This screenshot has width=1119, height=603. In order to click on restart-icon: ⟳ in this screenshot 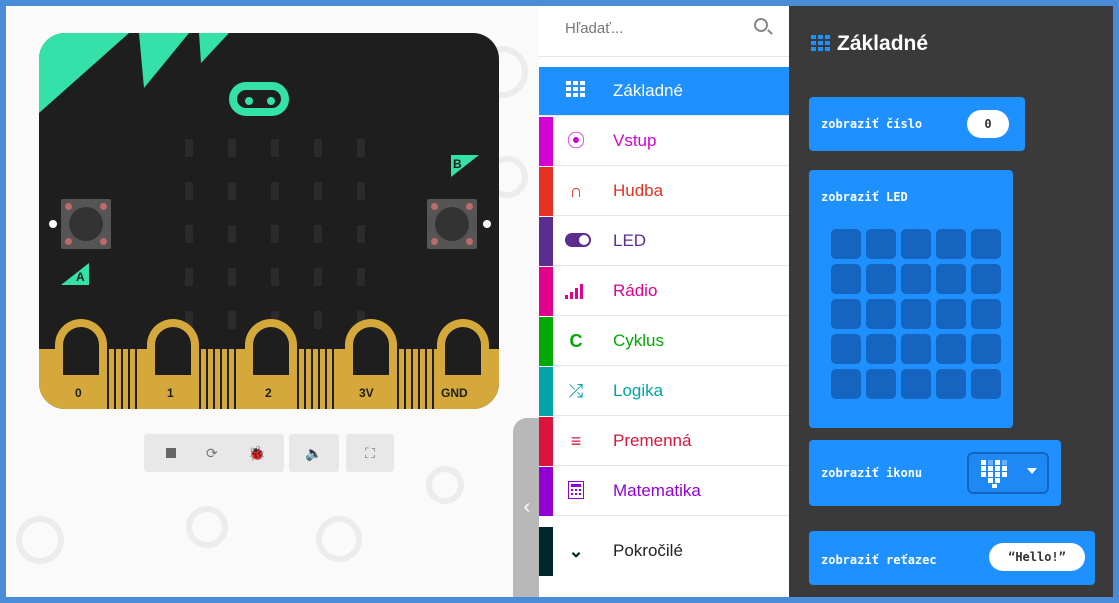, I will do `click(212, 452)`.